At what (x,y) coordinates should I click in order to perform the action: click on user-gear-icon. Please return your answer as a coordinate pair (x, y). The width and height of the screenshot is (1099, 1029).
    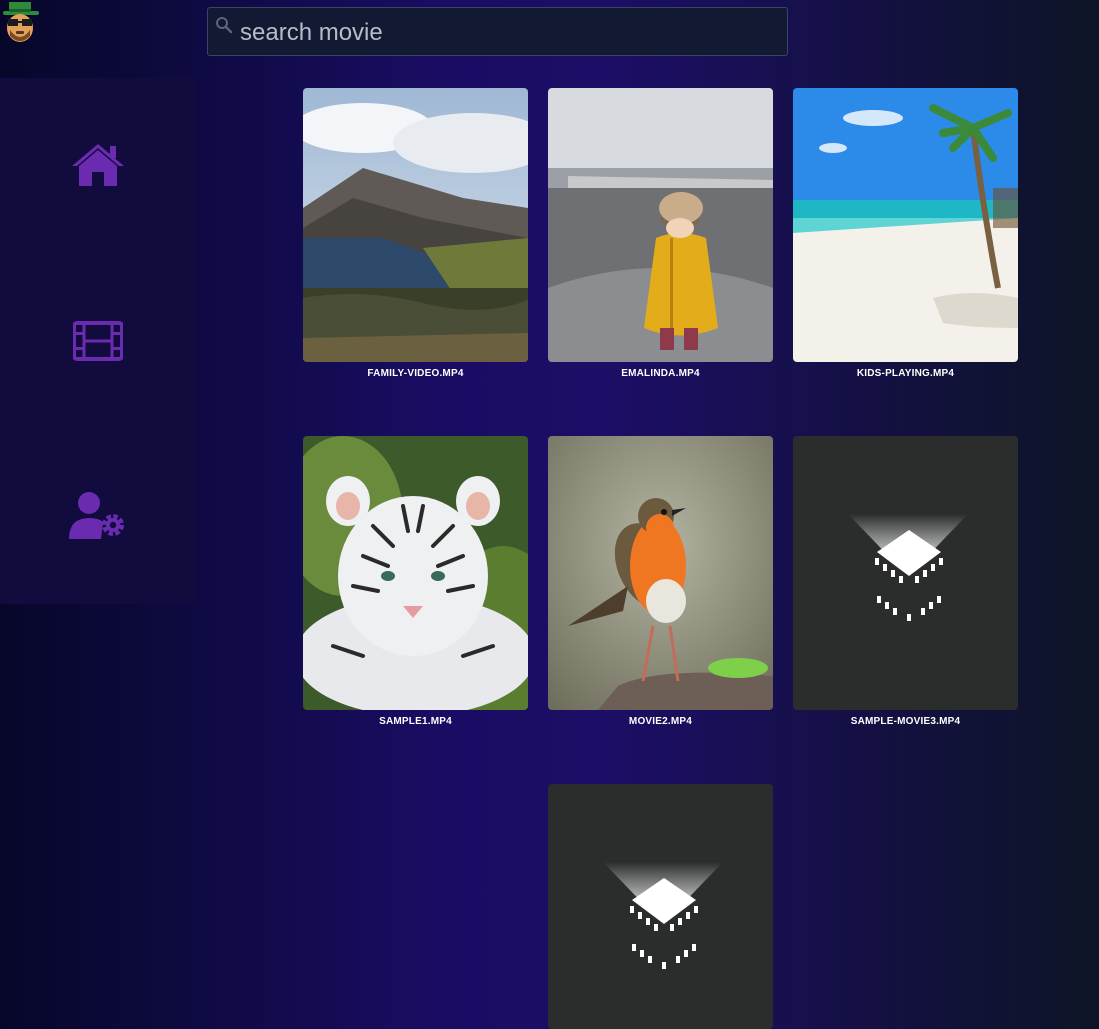
    Looking at the image, I should click on (96, 515).